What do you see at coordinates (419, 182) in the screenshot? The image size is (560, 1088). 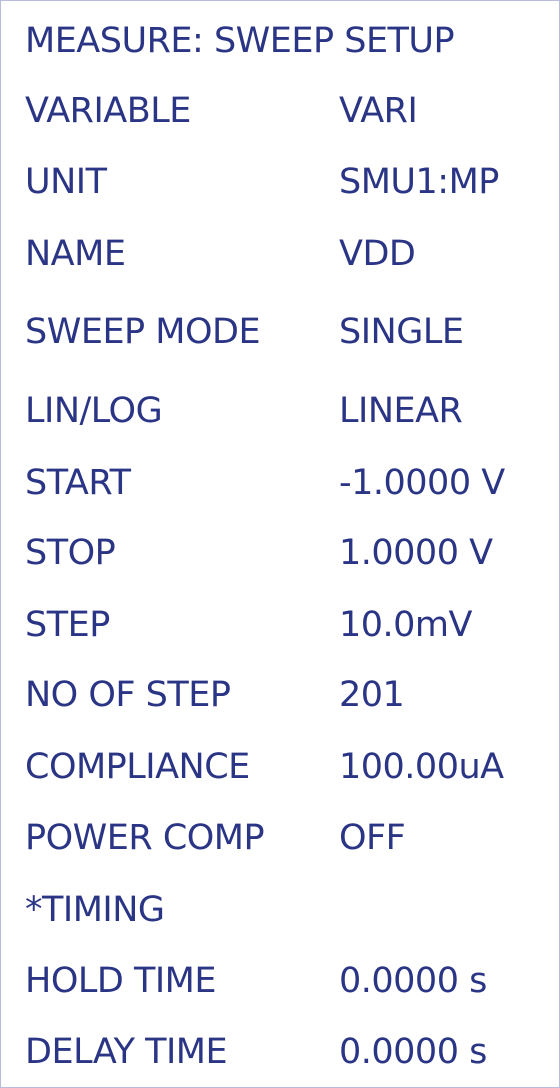 I see `setting-value: SMU1:MP` at bounding box center [419, 182].